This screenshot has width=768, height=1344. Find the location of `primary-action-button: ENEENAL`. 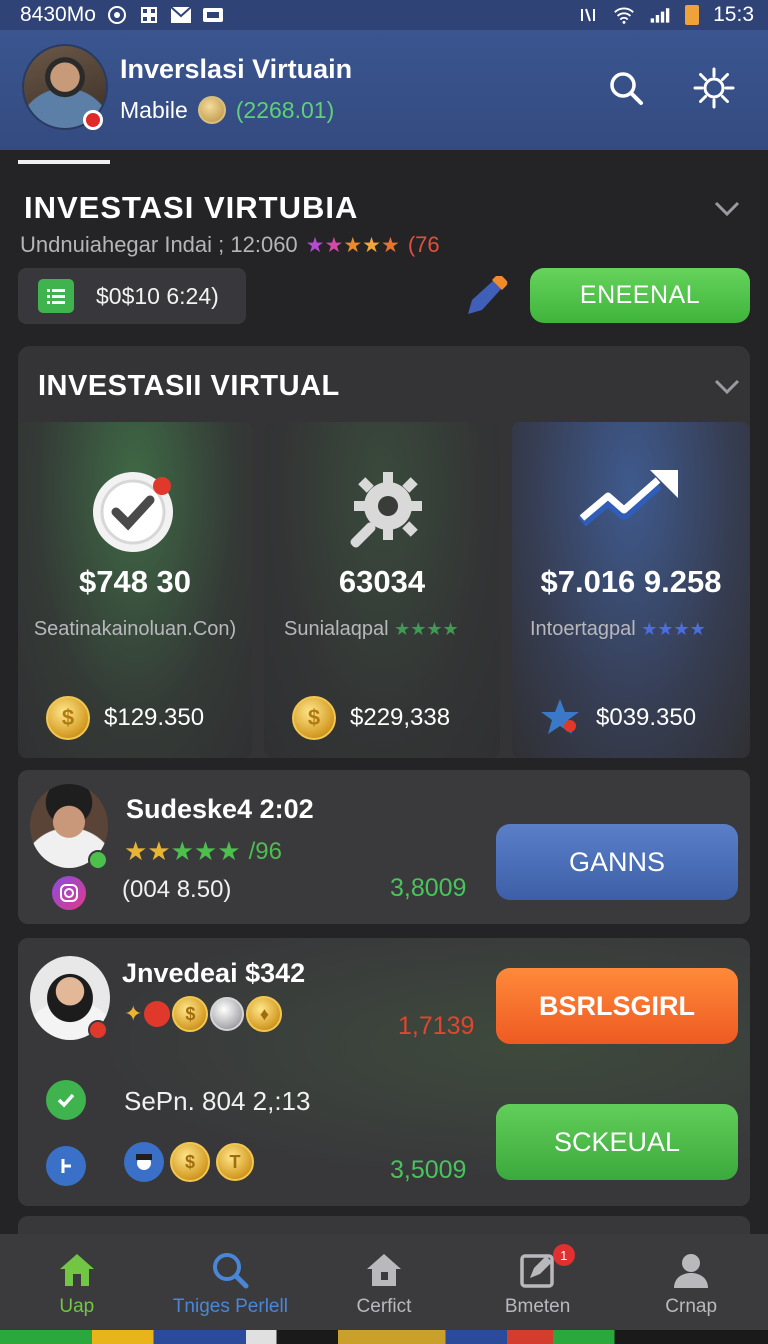

primary-action-button: ENEENAL is located at coordinates (640, 295).